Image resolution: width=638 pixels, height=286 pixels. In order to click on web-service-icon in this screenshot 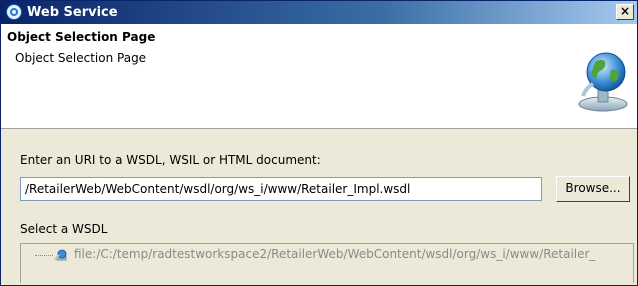, I will do `click(14, 12)`.